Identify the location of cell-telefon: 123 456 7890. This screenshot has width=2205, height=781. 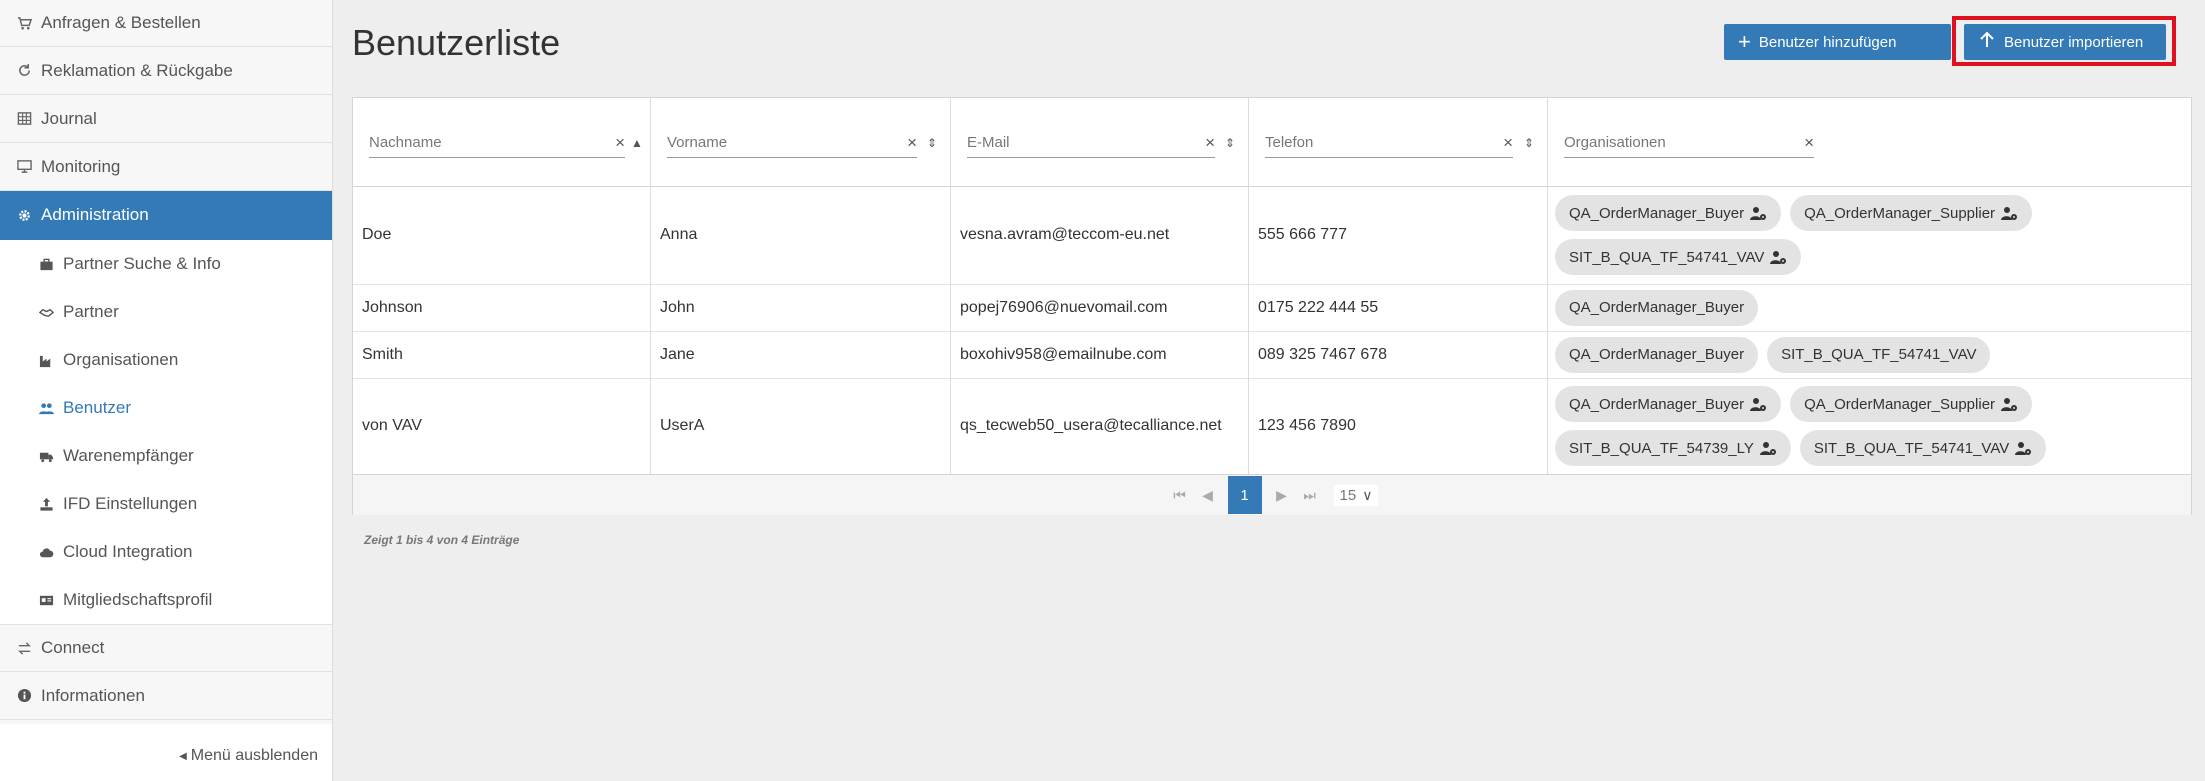
(1398, 426).